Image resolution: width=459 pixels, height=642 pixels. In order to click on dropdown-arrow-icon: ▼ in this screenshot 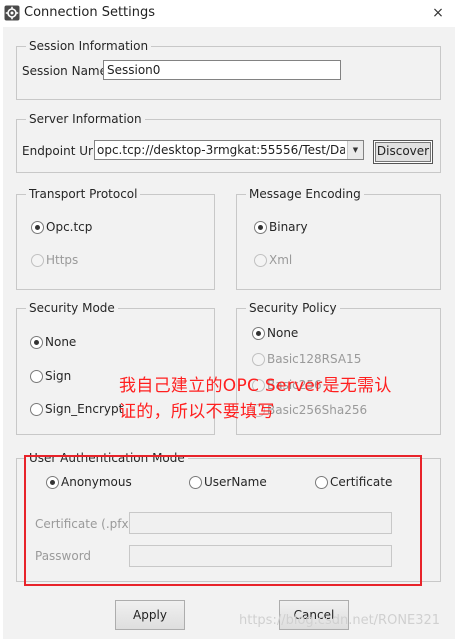, I will do `click(355, 150)`.